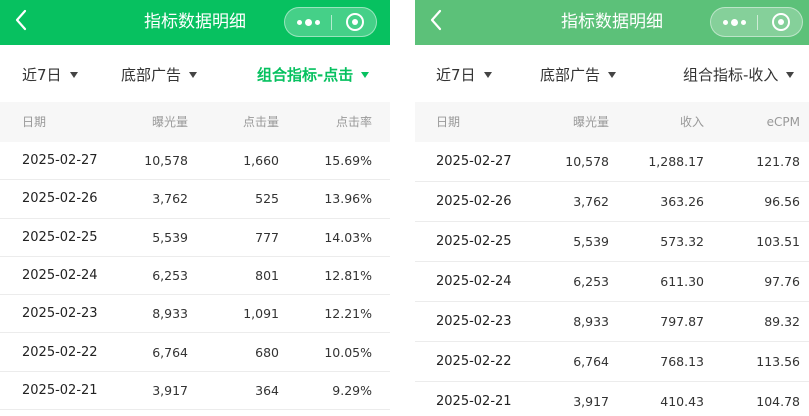  Describe the element at coordinates (612, 242) in the screenshot. I see `table-row: 2025-02-25 5,539 573.32 103.51` at that location.